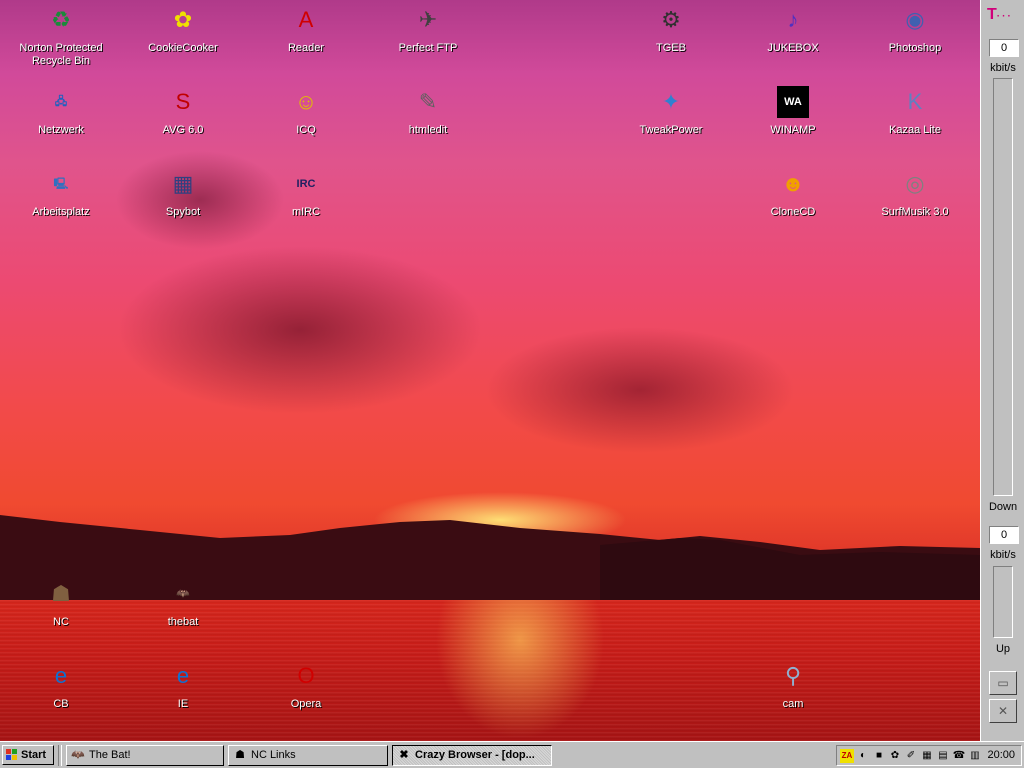 The width and height of the screenshot is (1024, 768). What do you see at coordinates (145, 755) in the screenshot?
I see `taskbar-button: 🦇 The Bat!` at bounding box center [145, 755].